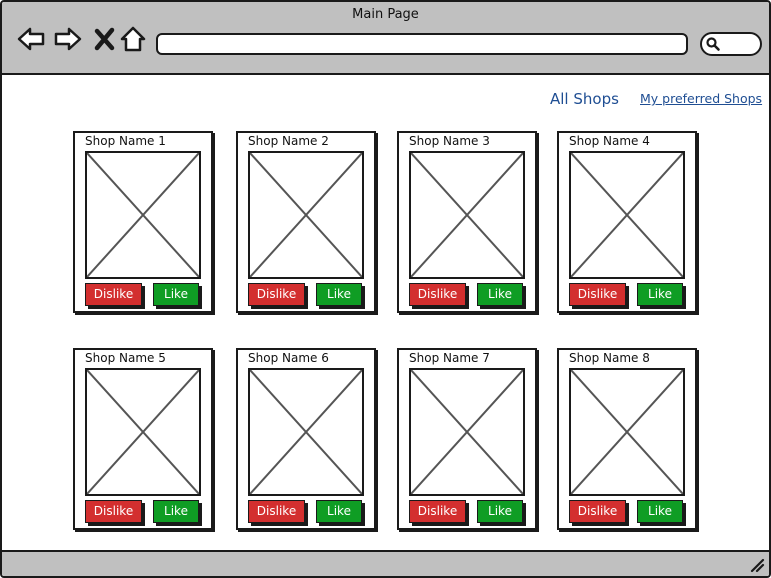  Describe the element at coordinates (757, 565) in the screenshot. I see `resize-grip-icon` at that location.